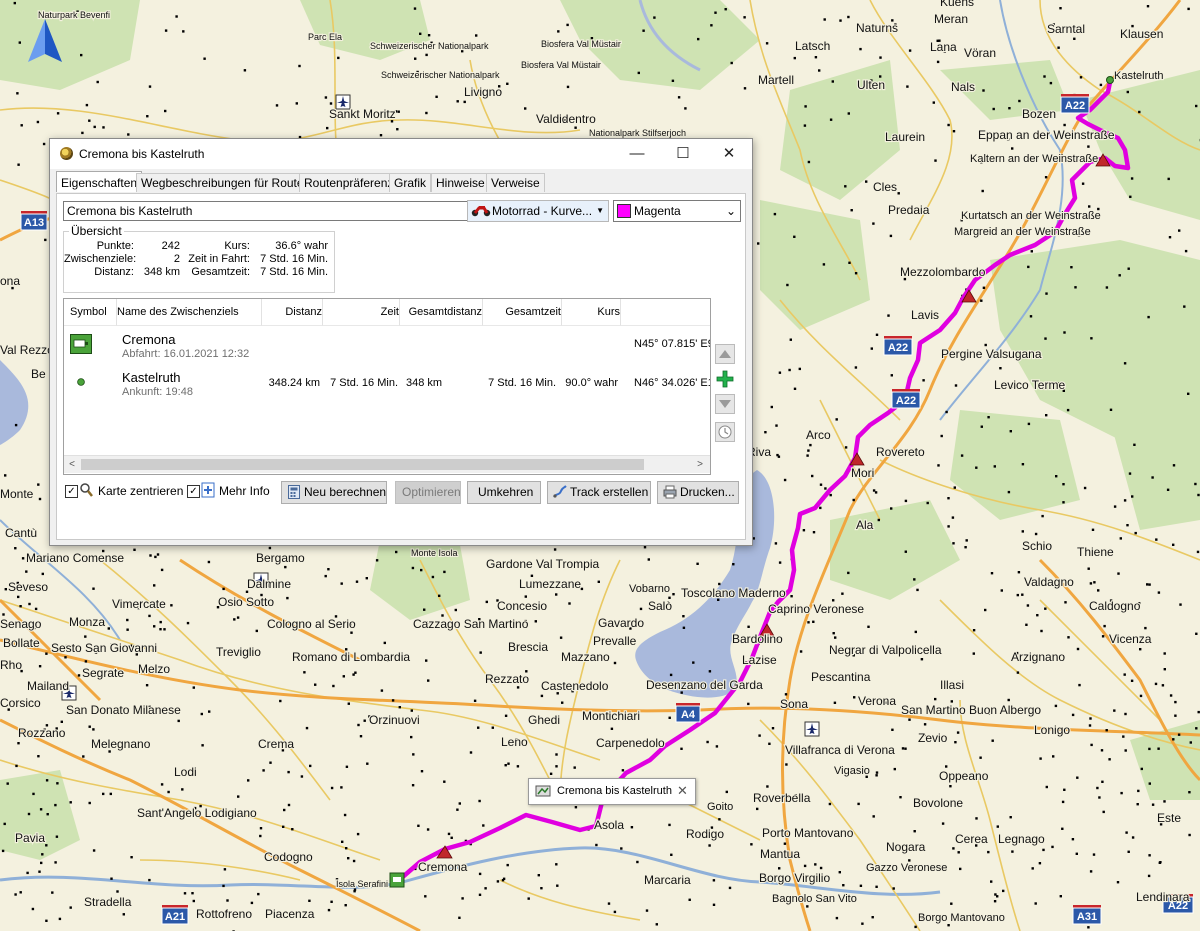 The width and height of the screenshot is (1200, 931). What do you see at coordinates (123, 710) in the screenshot?
I see `place-label: San Donato Milanese` at bounding box center [123, 710].